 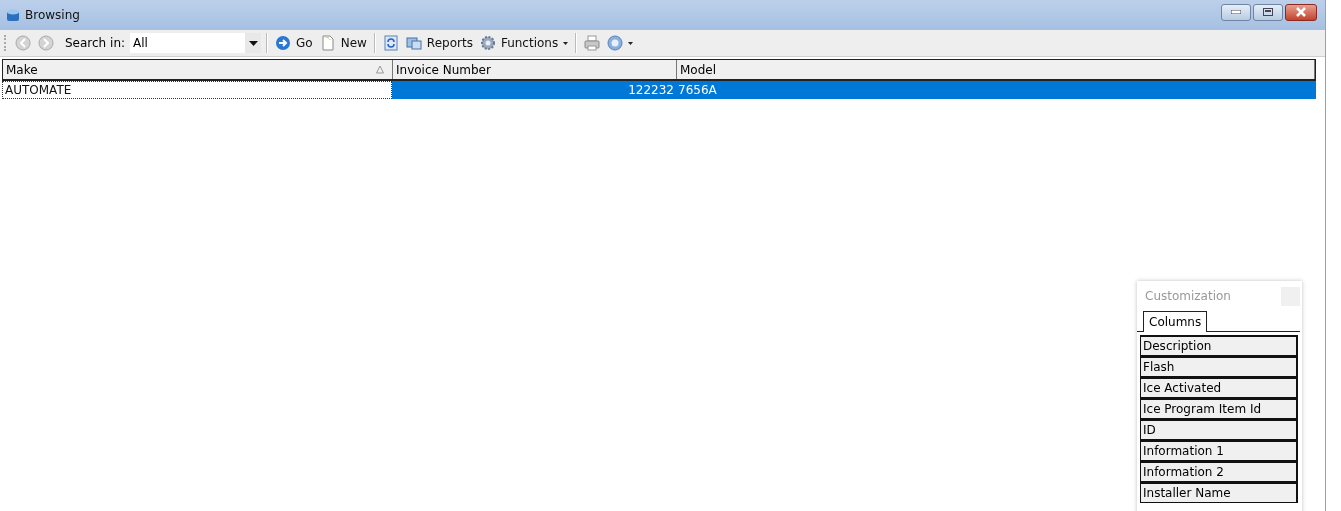 What do you see at coordinates (52, 15) in the screenshot?
I see `window-title: Browsing` at bounding box center [52, 15].